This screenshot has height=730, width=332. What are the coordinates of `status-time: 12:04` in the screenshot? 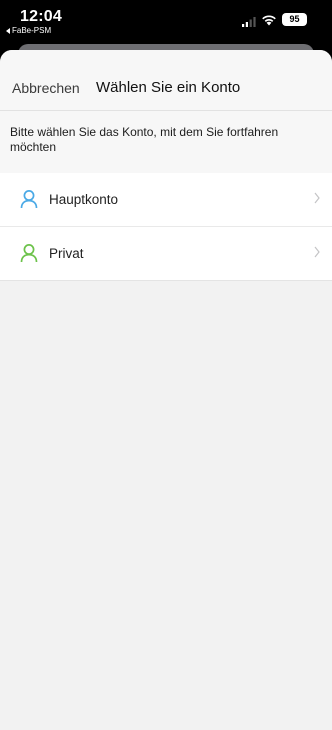 It's located at (41, 16).